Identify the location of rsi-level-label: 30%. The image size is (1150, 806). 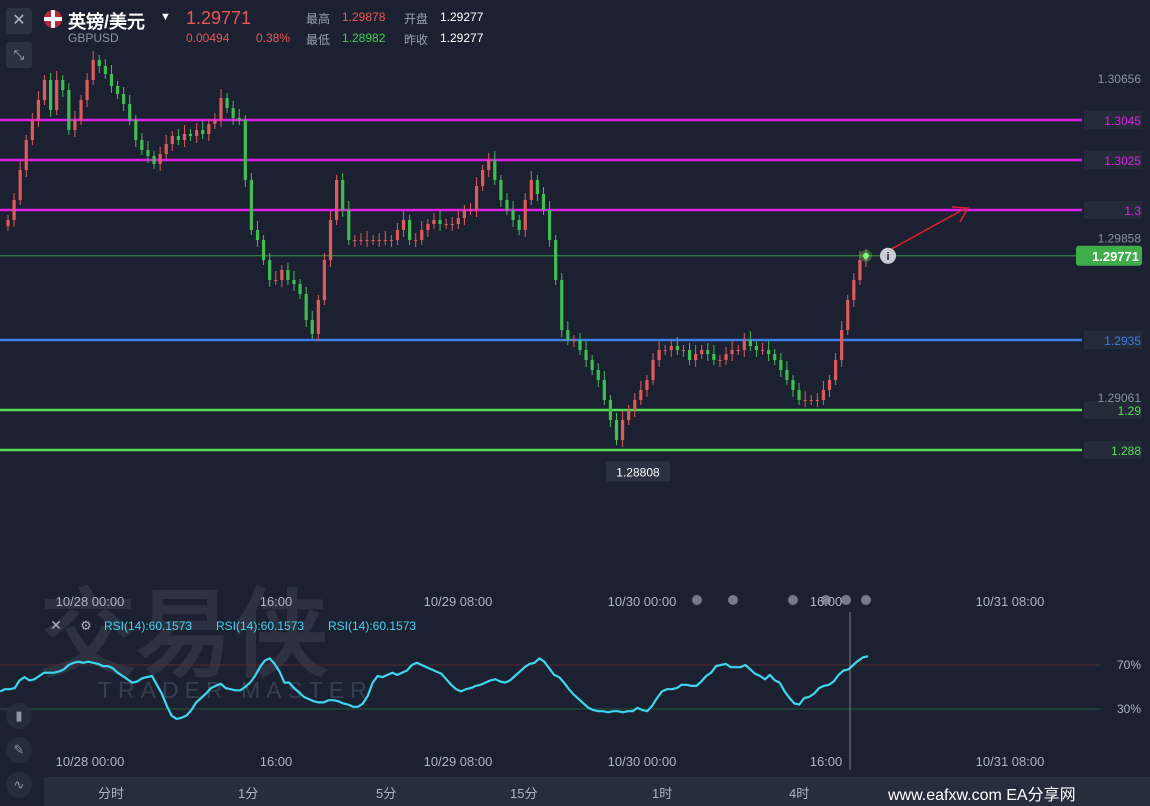
(1129, 709).